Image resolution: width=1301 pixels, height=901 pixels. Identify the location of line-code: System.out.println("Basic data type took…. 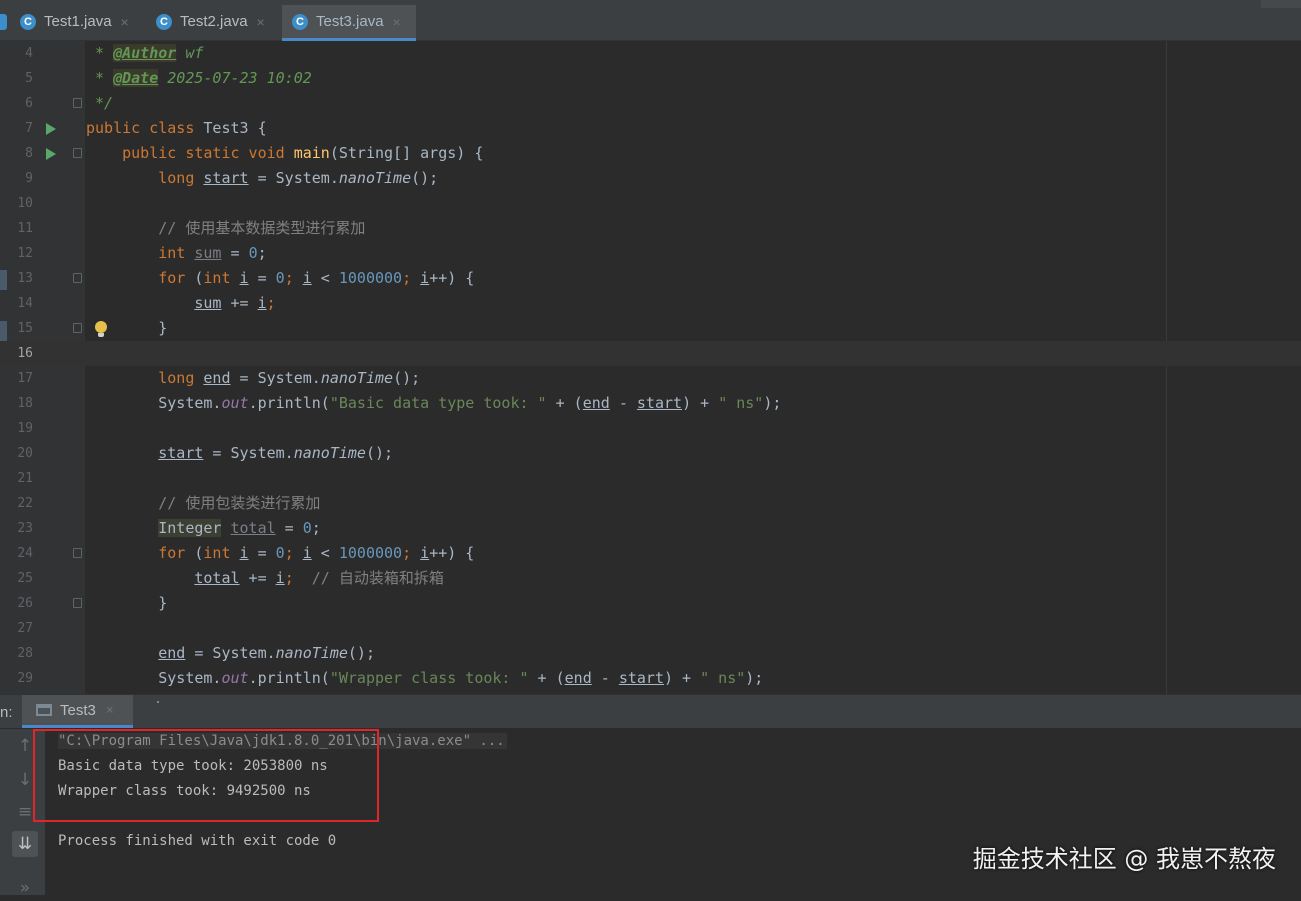
(470, 403).